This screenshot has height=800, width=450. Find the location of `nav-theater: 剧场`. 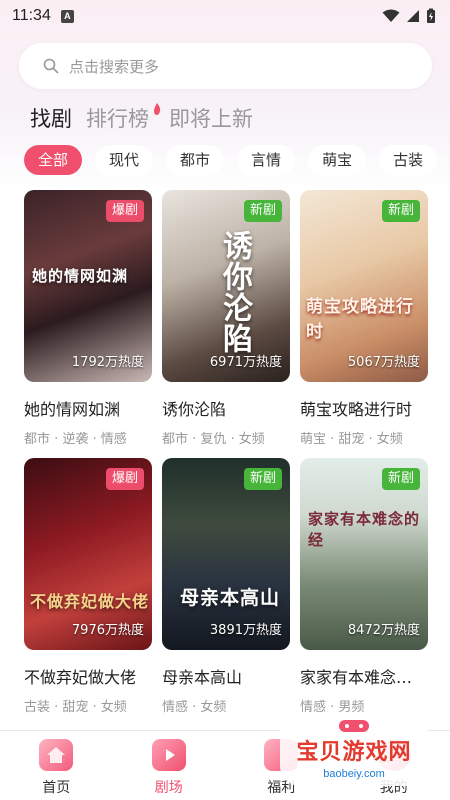

nav-theater: 剧场 is located at coordinates (169, 768).